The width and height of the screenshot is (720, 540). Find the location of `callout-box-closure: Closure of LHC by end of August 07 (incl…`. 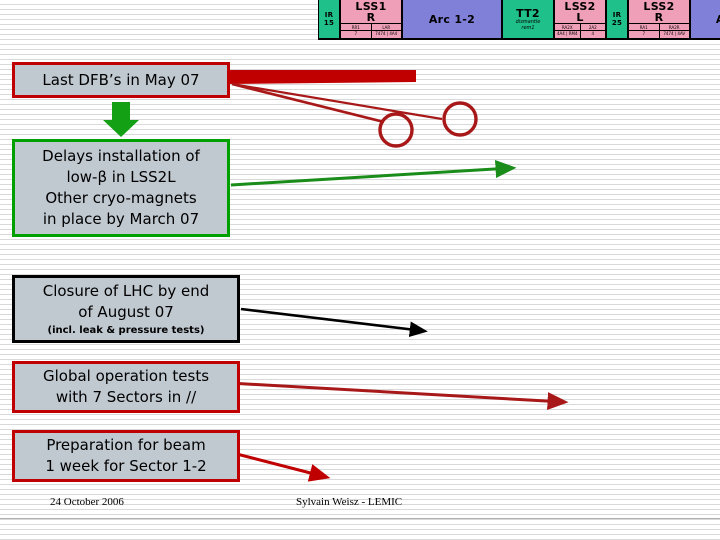

callout-box-closure: Closure of LHC by end of August 07 (incl… is located at coordinates (126, 309).